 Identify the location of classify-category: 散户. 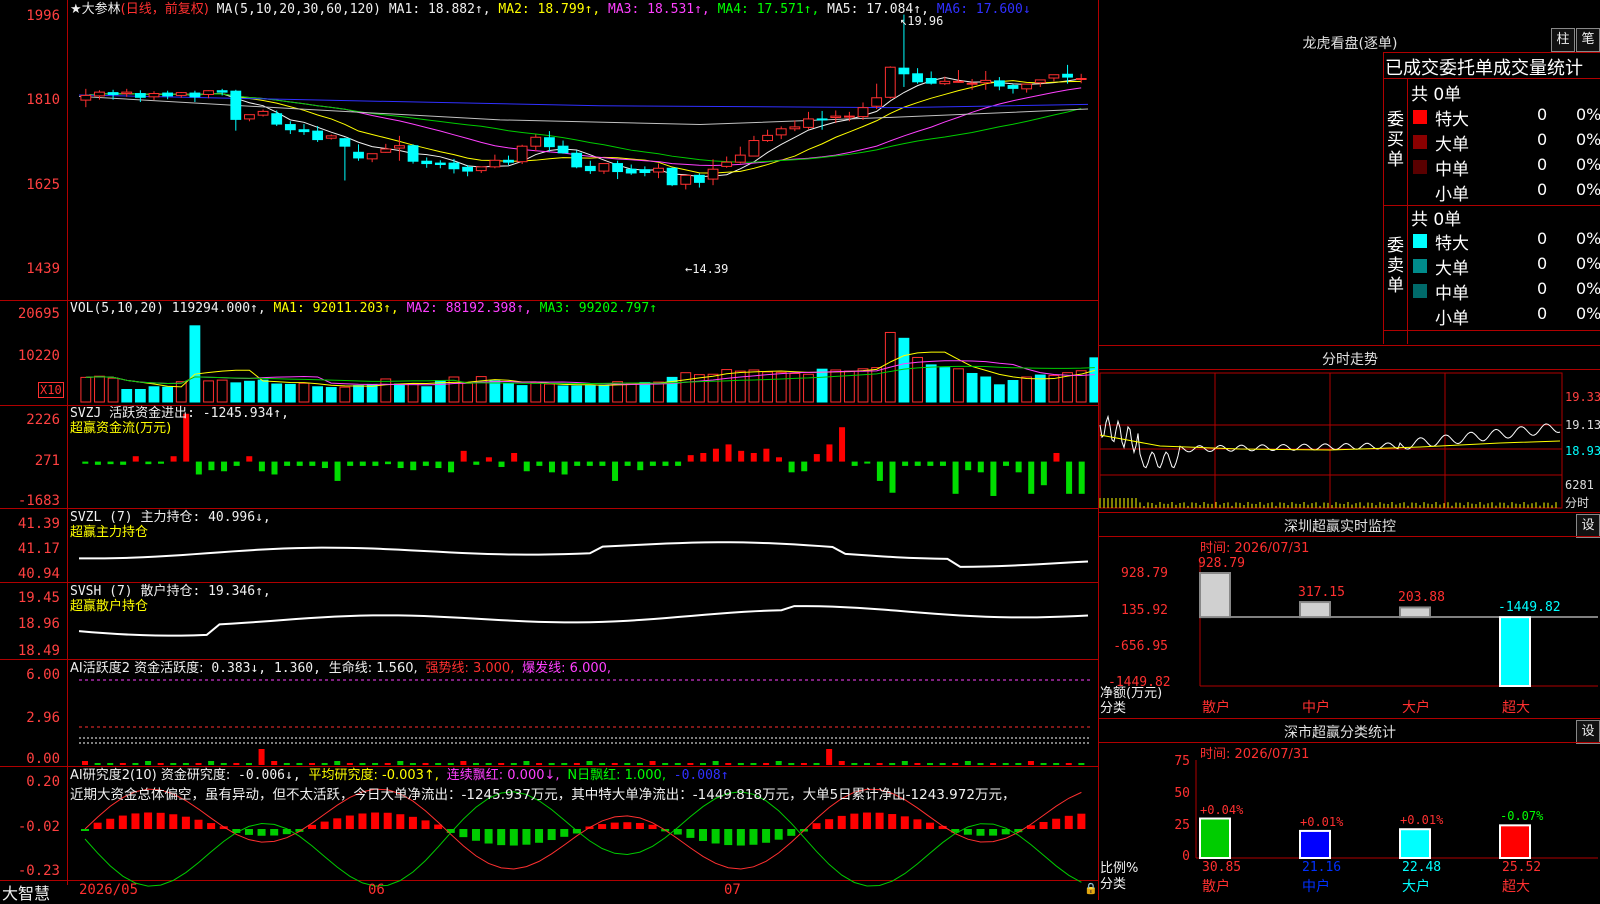
(1216, 887).